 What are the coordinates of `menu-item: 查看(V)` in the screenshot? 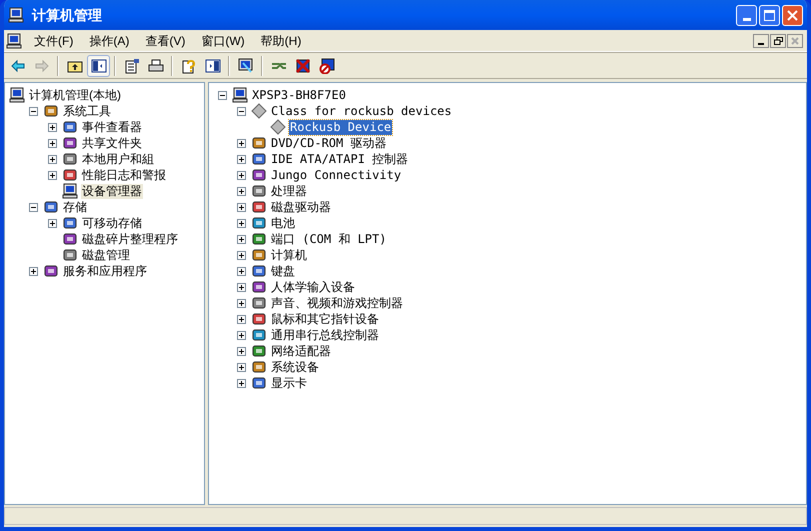 It's located at (165, 40).